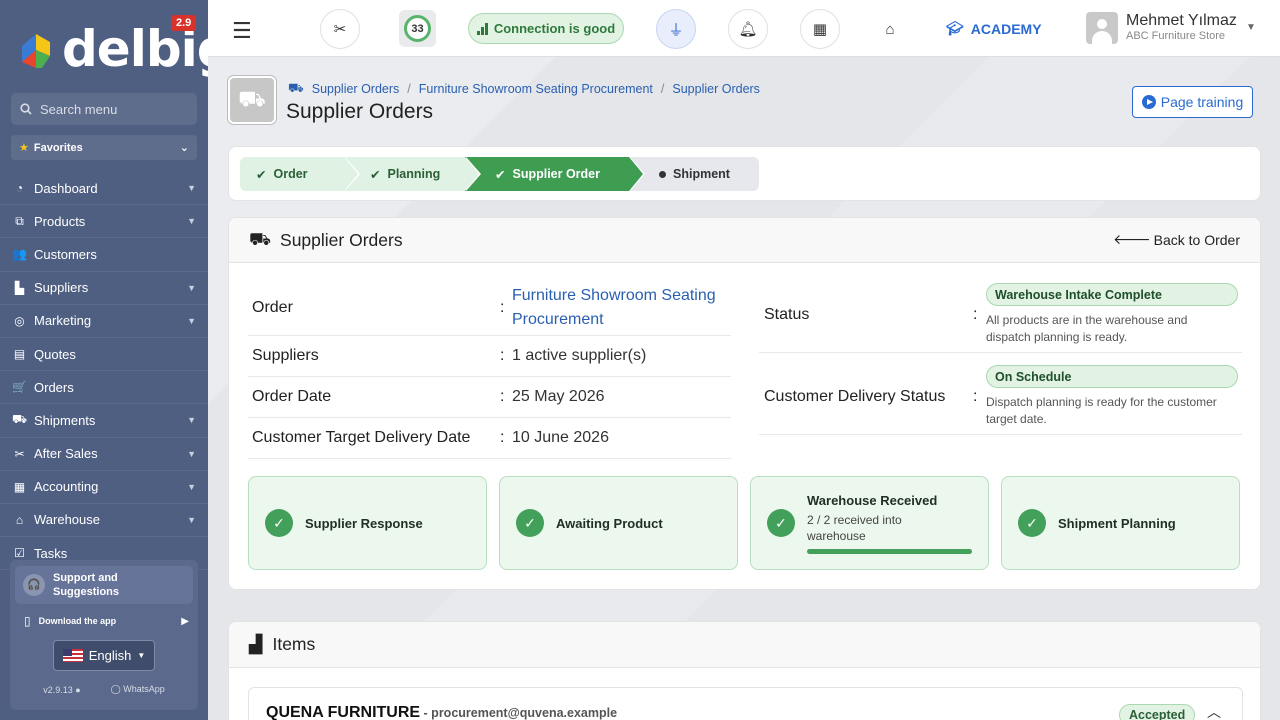 The width and height of the screenshot is (1280, 720). What do you see at coordinates (716, 89) in the screenshot?
I see `breadcrumb-item-3: Supplier Orders` at bounding box center [716, 89].